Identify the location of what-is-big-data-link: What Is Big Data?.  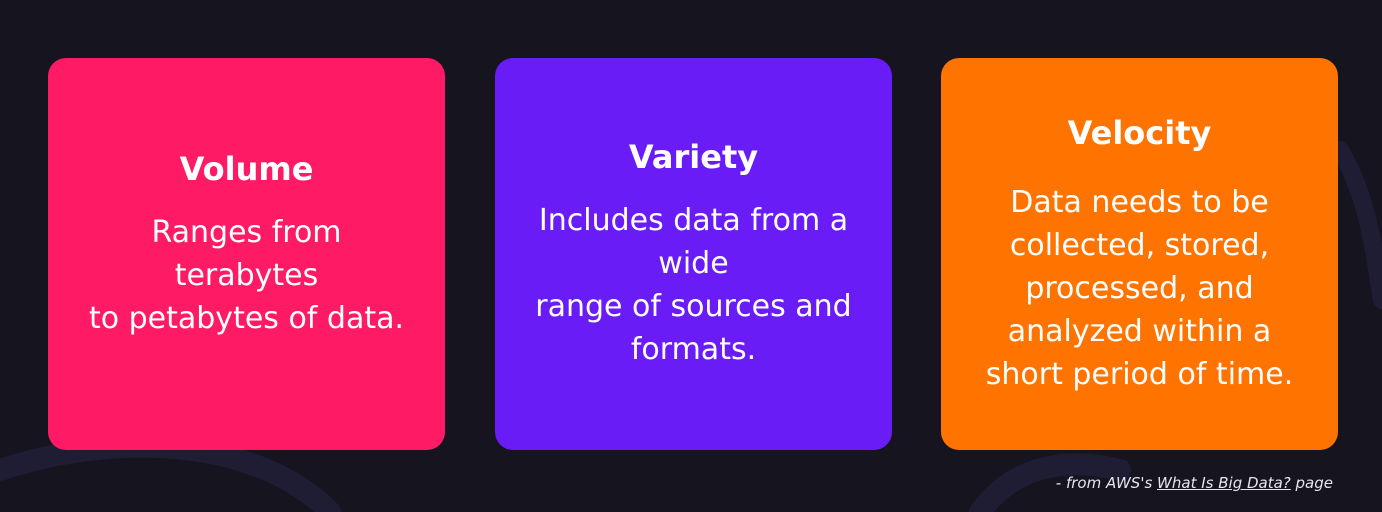
(1224, 483).